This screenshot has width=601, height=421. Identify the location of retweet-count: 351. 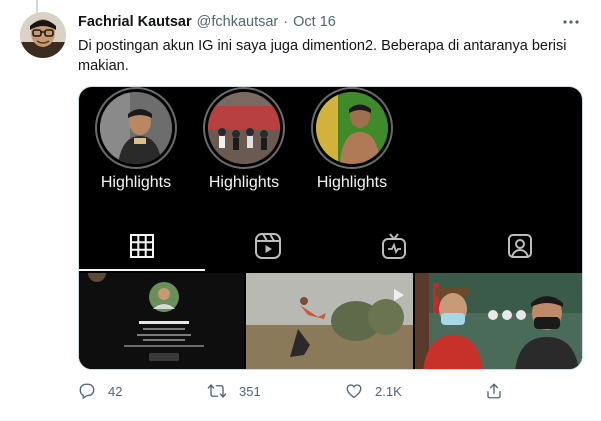
(250, 391).